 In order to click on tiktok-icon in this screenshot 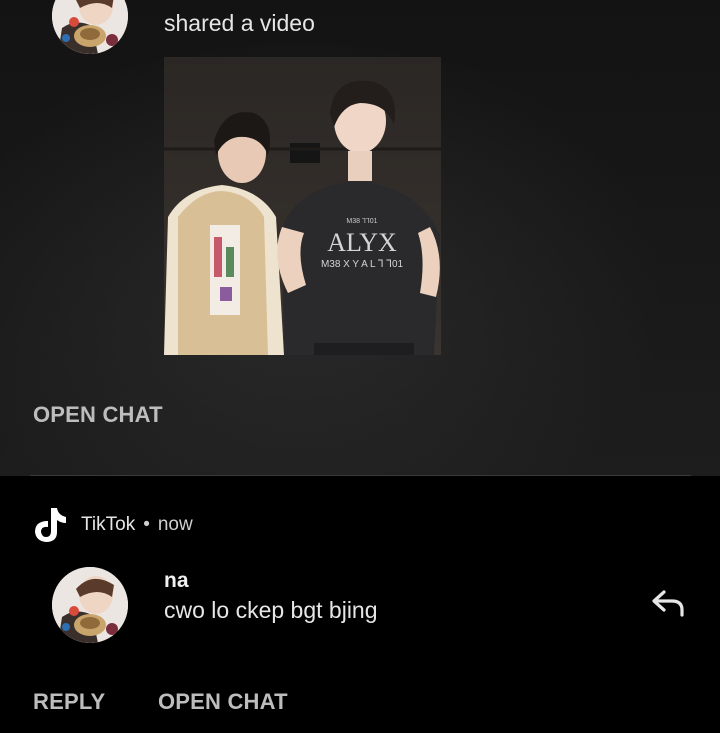, I will do `click(50, 525)`.